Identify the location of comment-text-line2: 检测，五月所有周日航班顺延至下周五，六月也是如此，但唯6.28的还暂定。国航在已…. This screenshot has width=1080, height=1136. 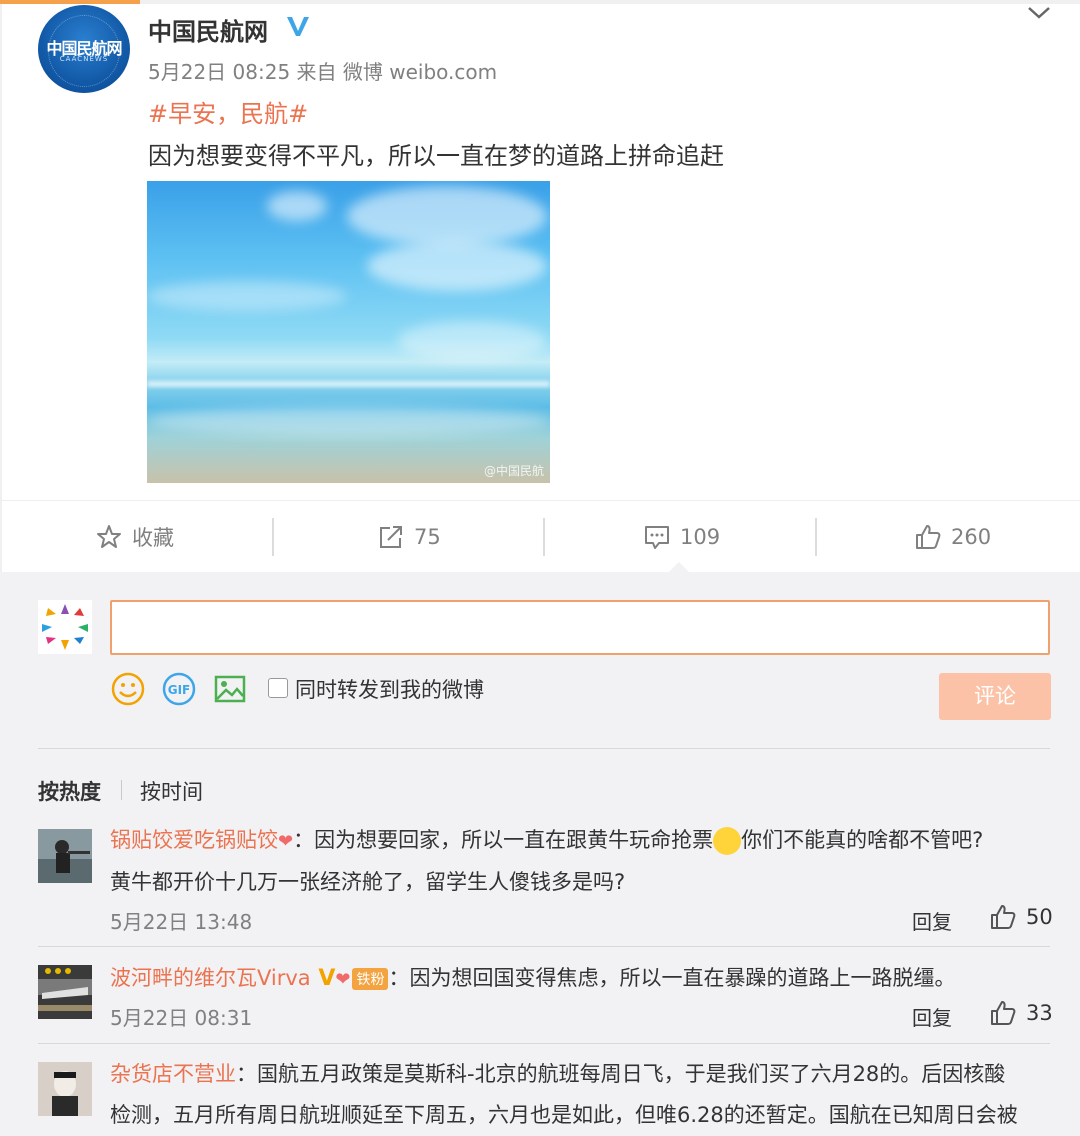
(564, 1115).